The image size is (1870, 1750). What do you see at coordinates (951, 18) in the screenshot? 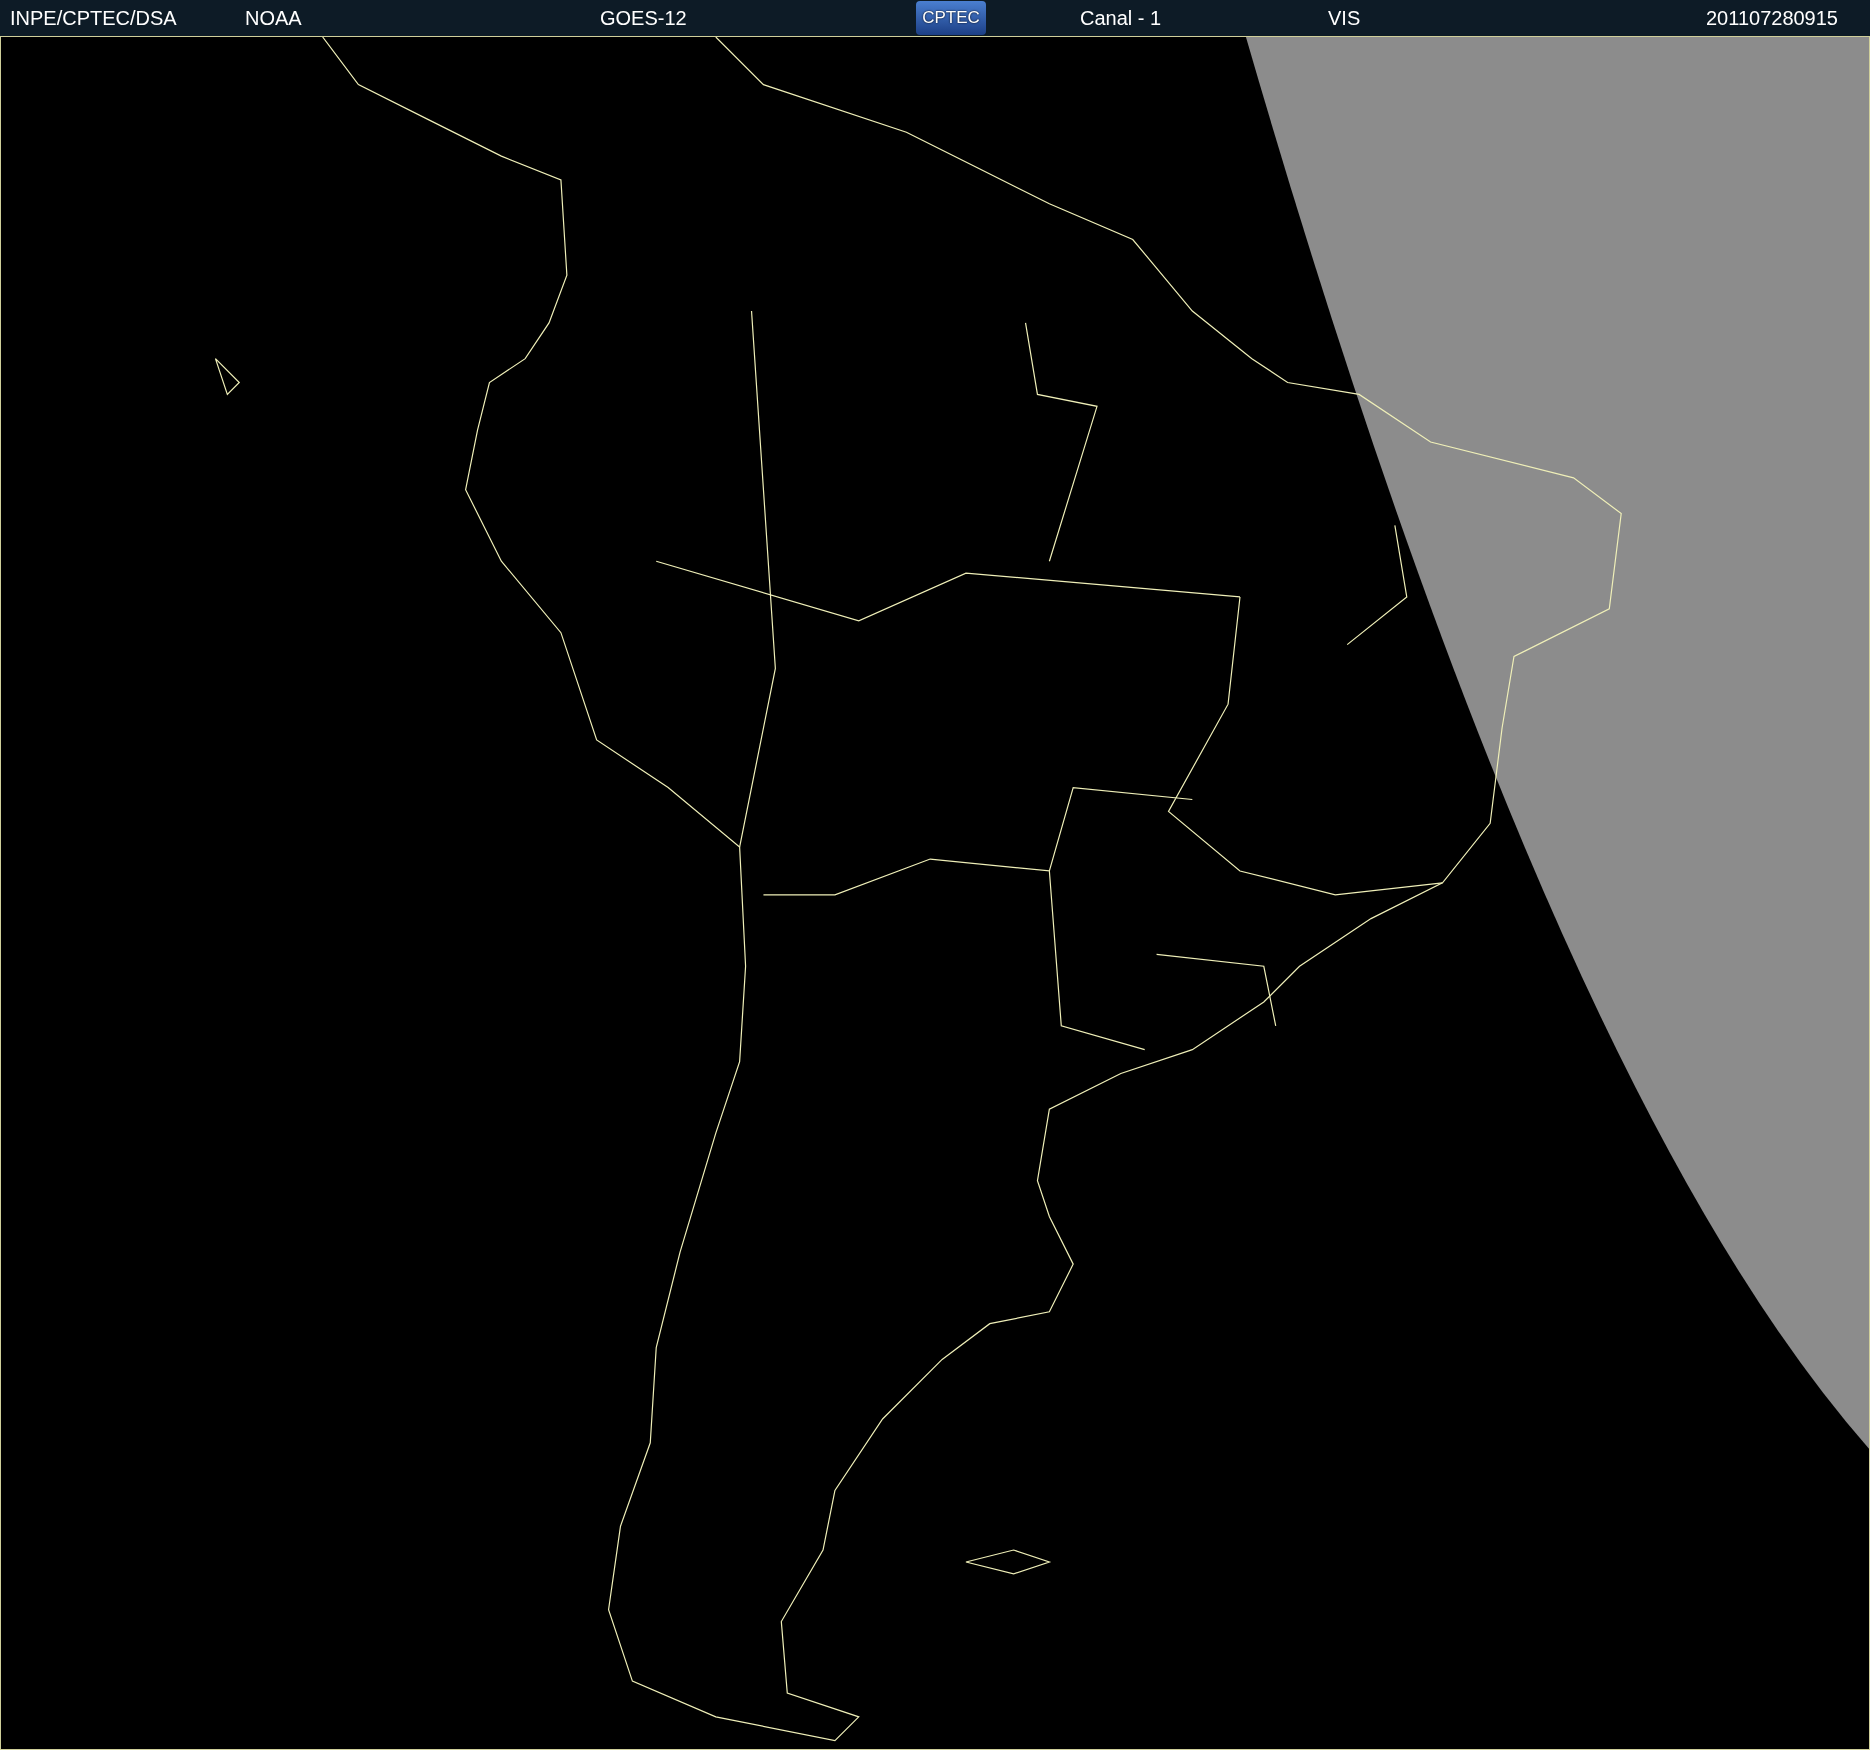
I see `logo: CPTEC` at bounding box center [951, 18].